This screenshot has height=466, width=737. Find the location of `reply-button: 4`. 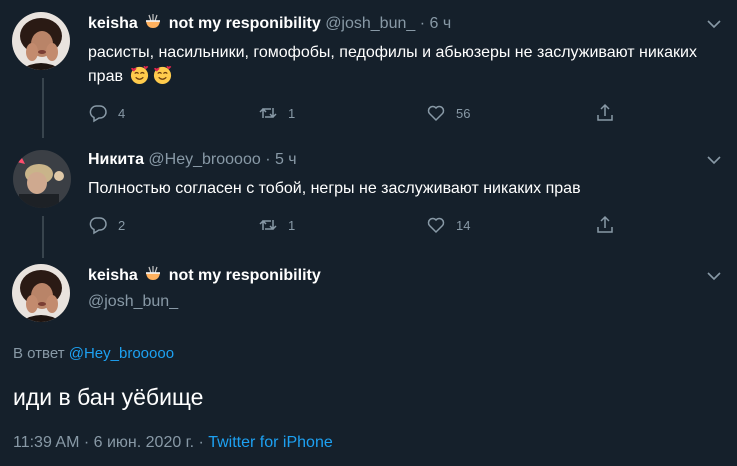

reply-button: 4 is located at coordinates (106, 113).